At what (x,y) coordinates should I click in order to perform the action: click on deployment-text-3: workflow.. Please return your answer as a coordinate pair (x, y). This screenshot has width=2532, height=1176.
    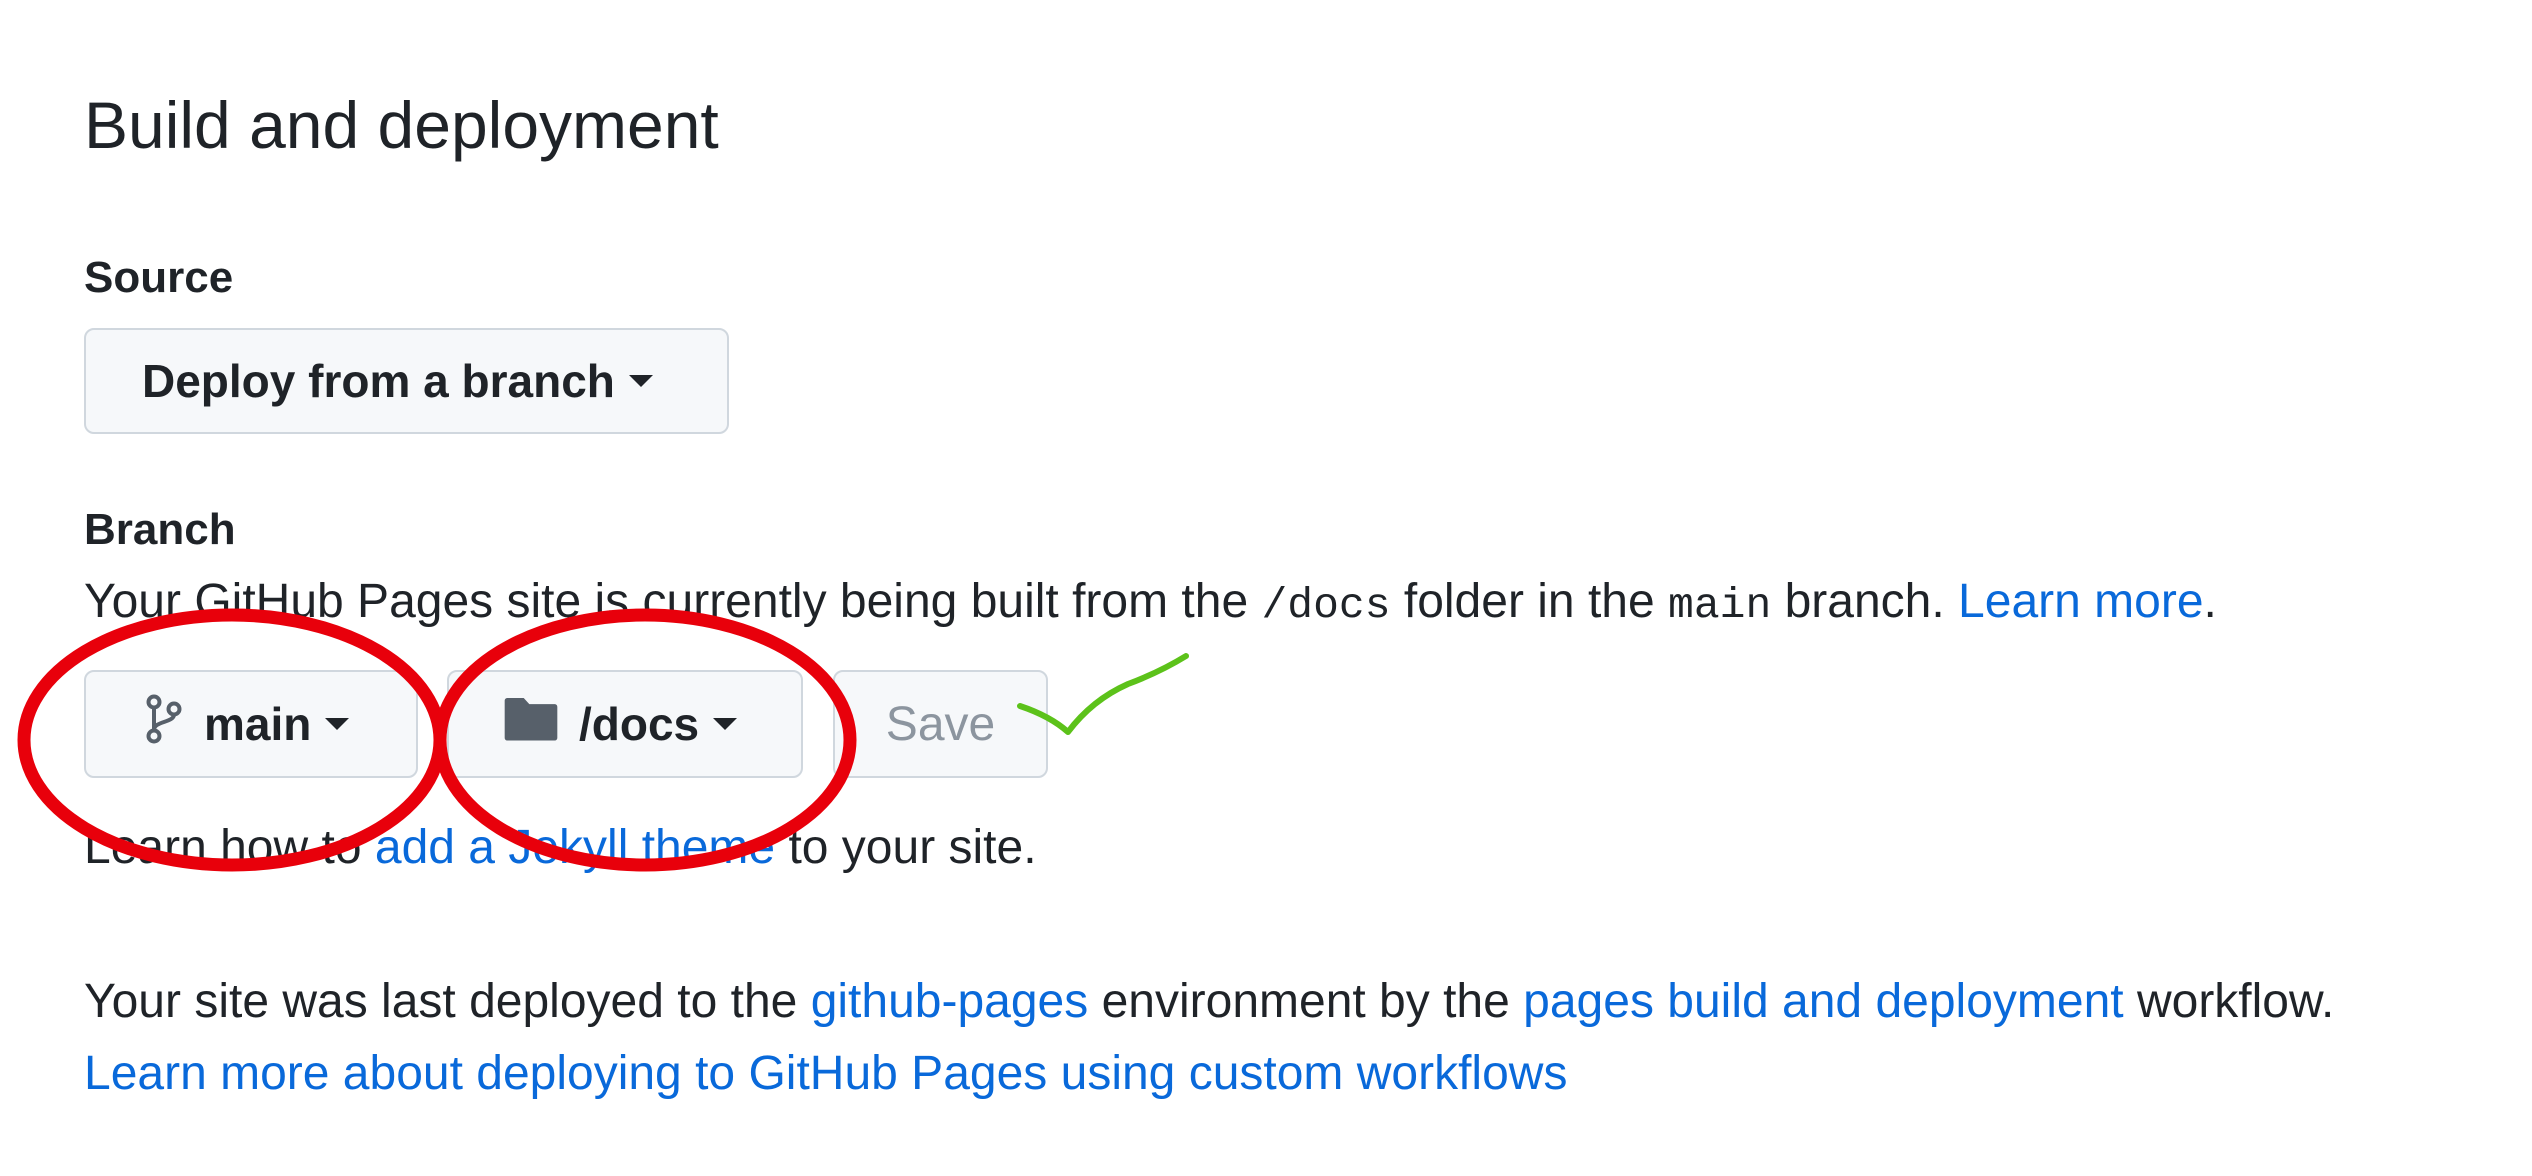
    Looking at the image, I should click on (2235, 1001).